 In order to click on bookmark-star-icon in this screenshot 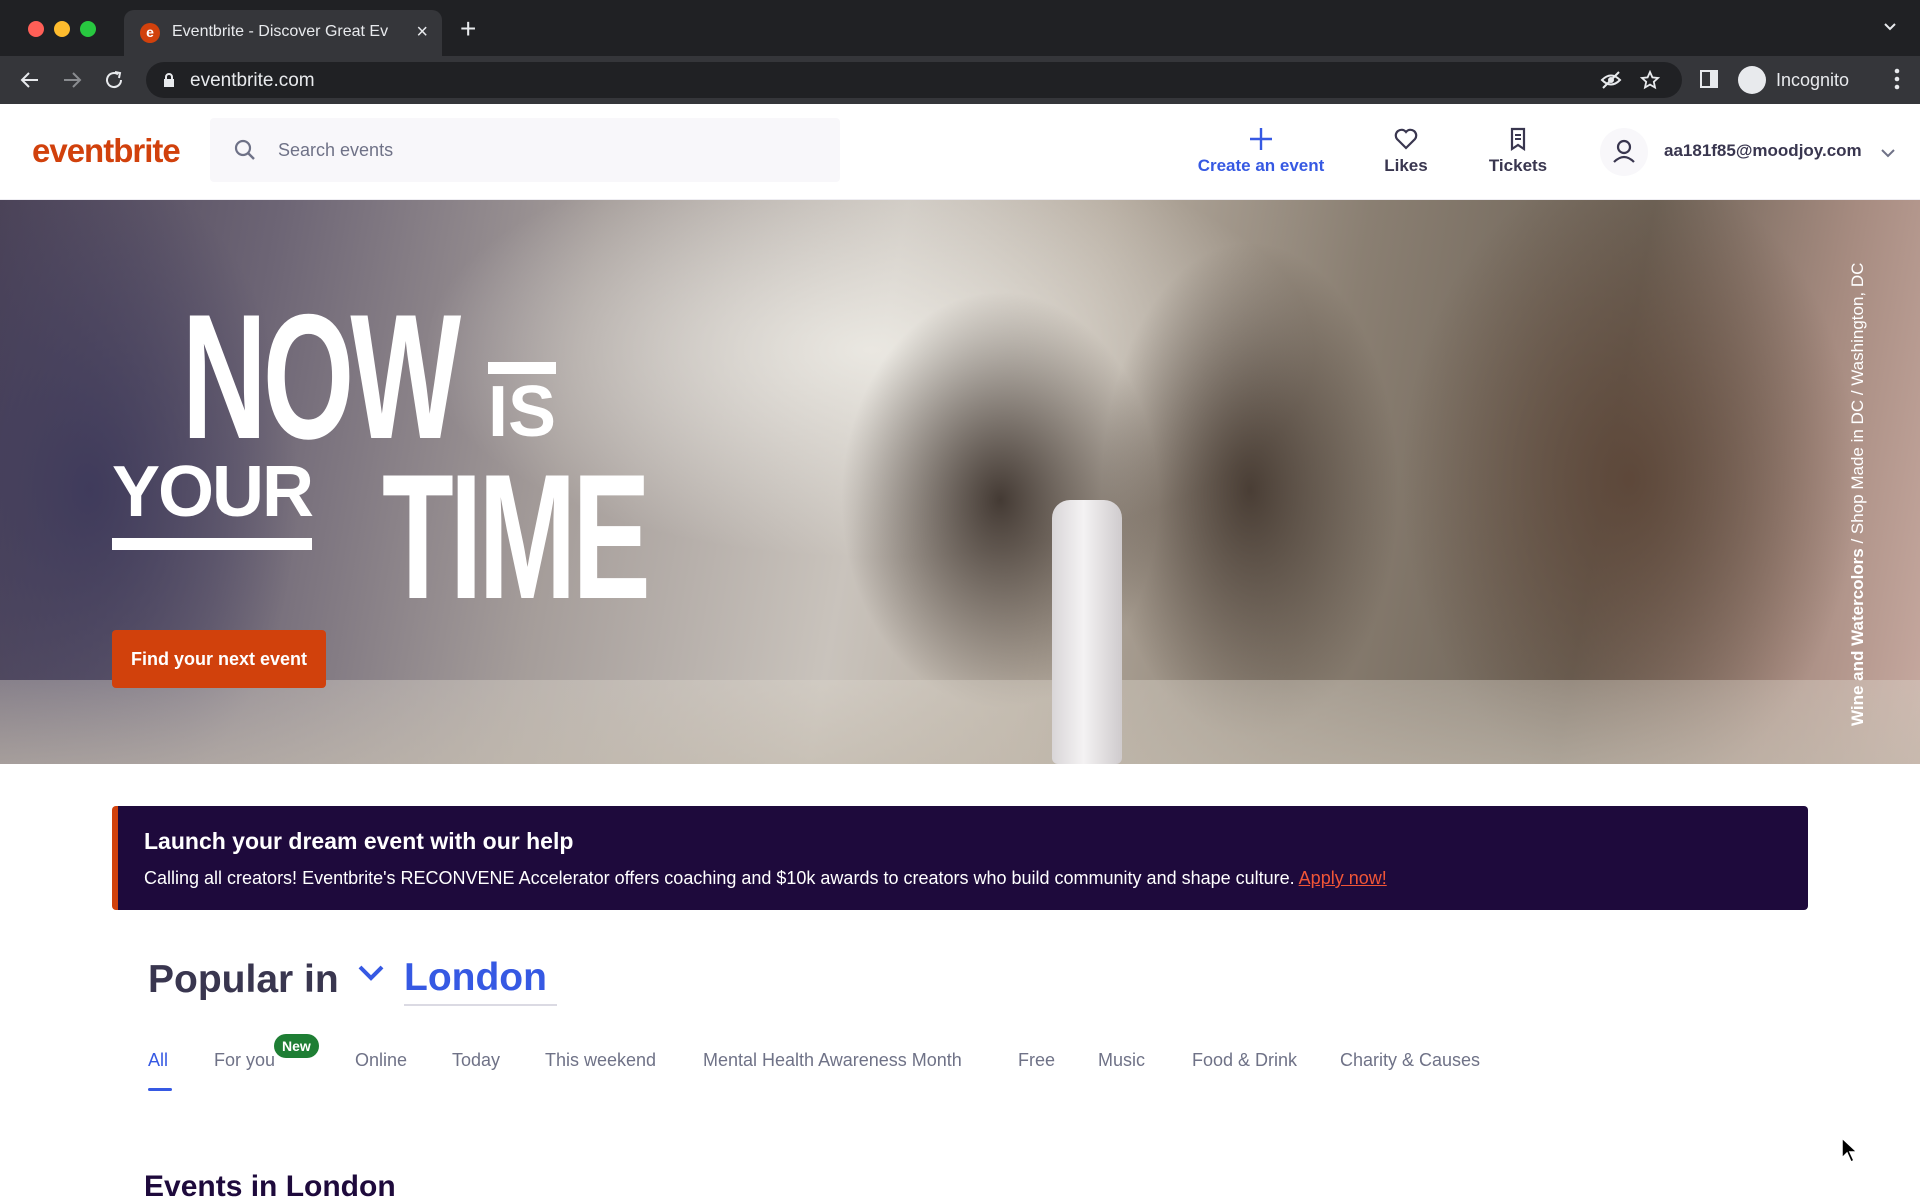, I will do `click(1650, 82)`.